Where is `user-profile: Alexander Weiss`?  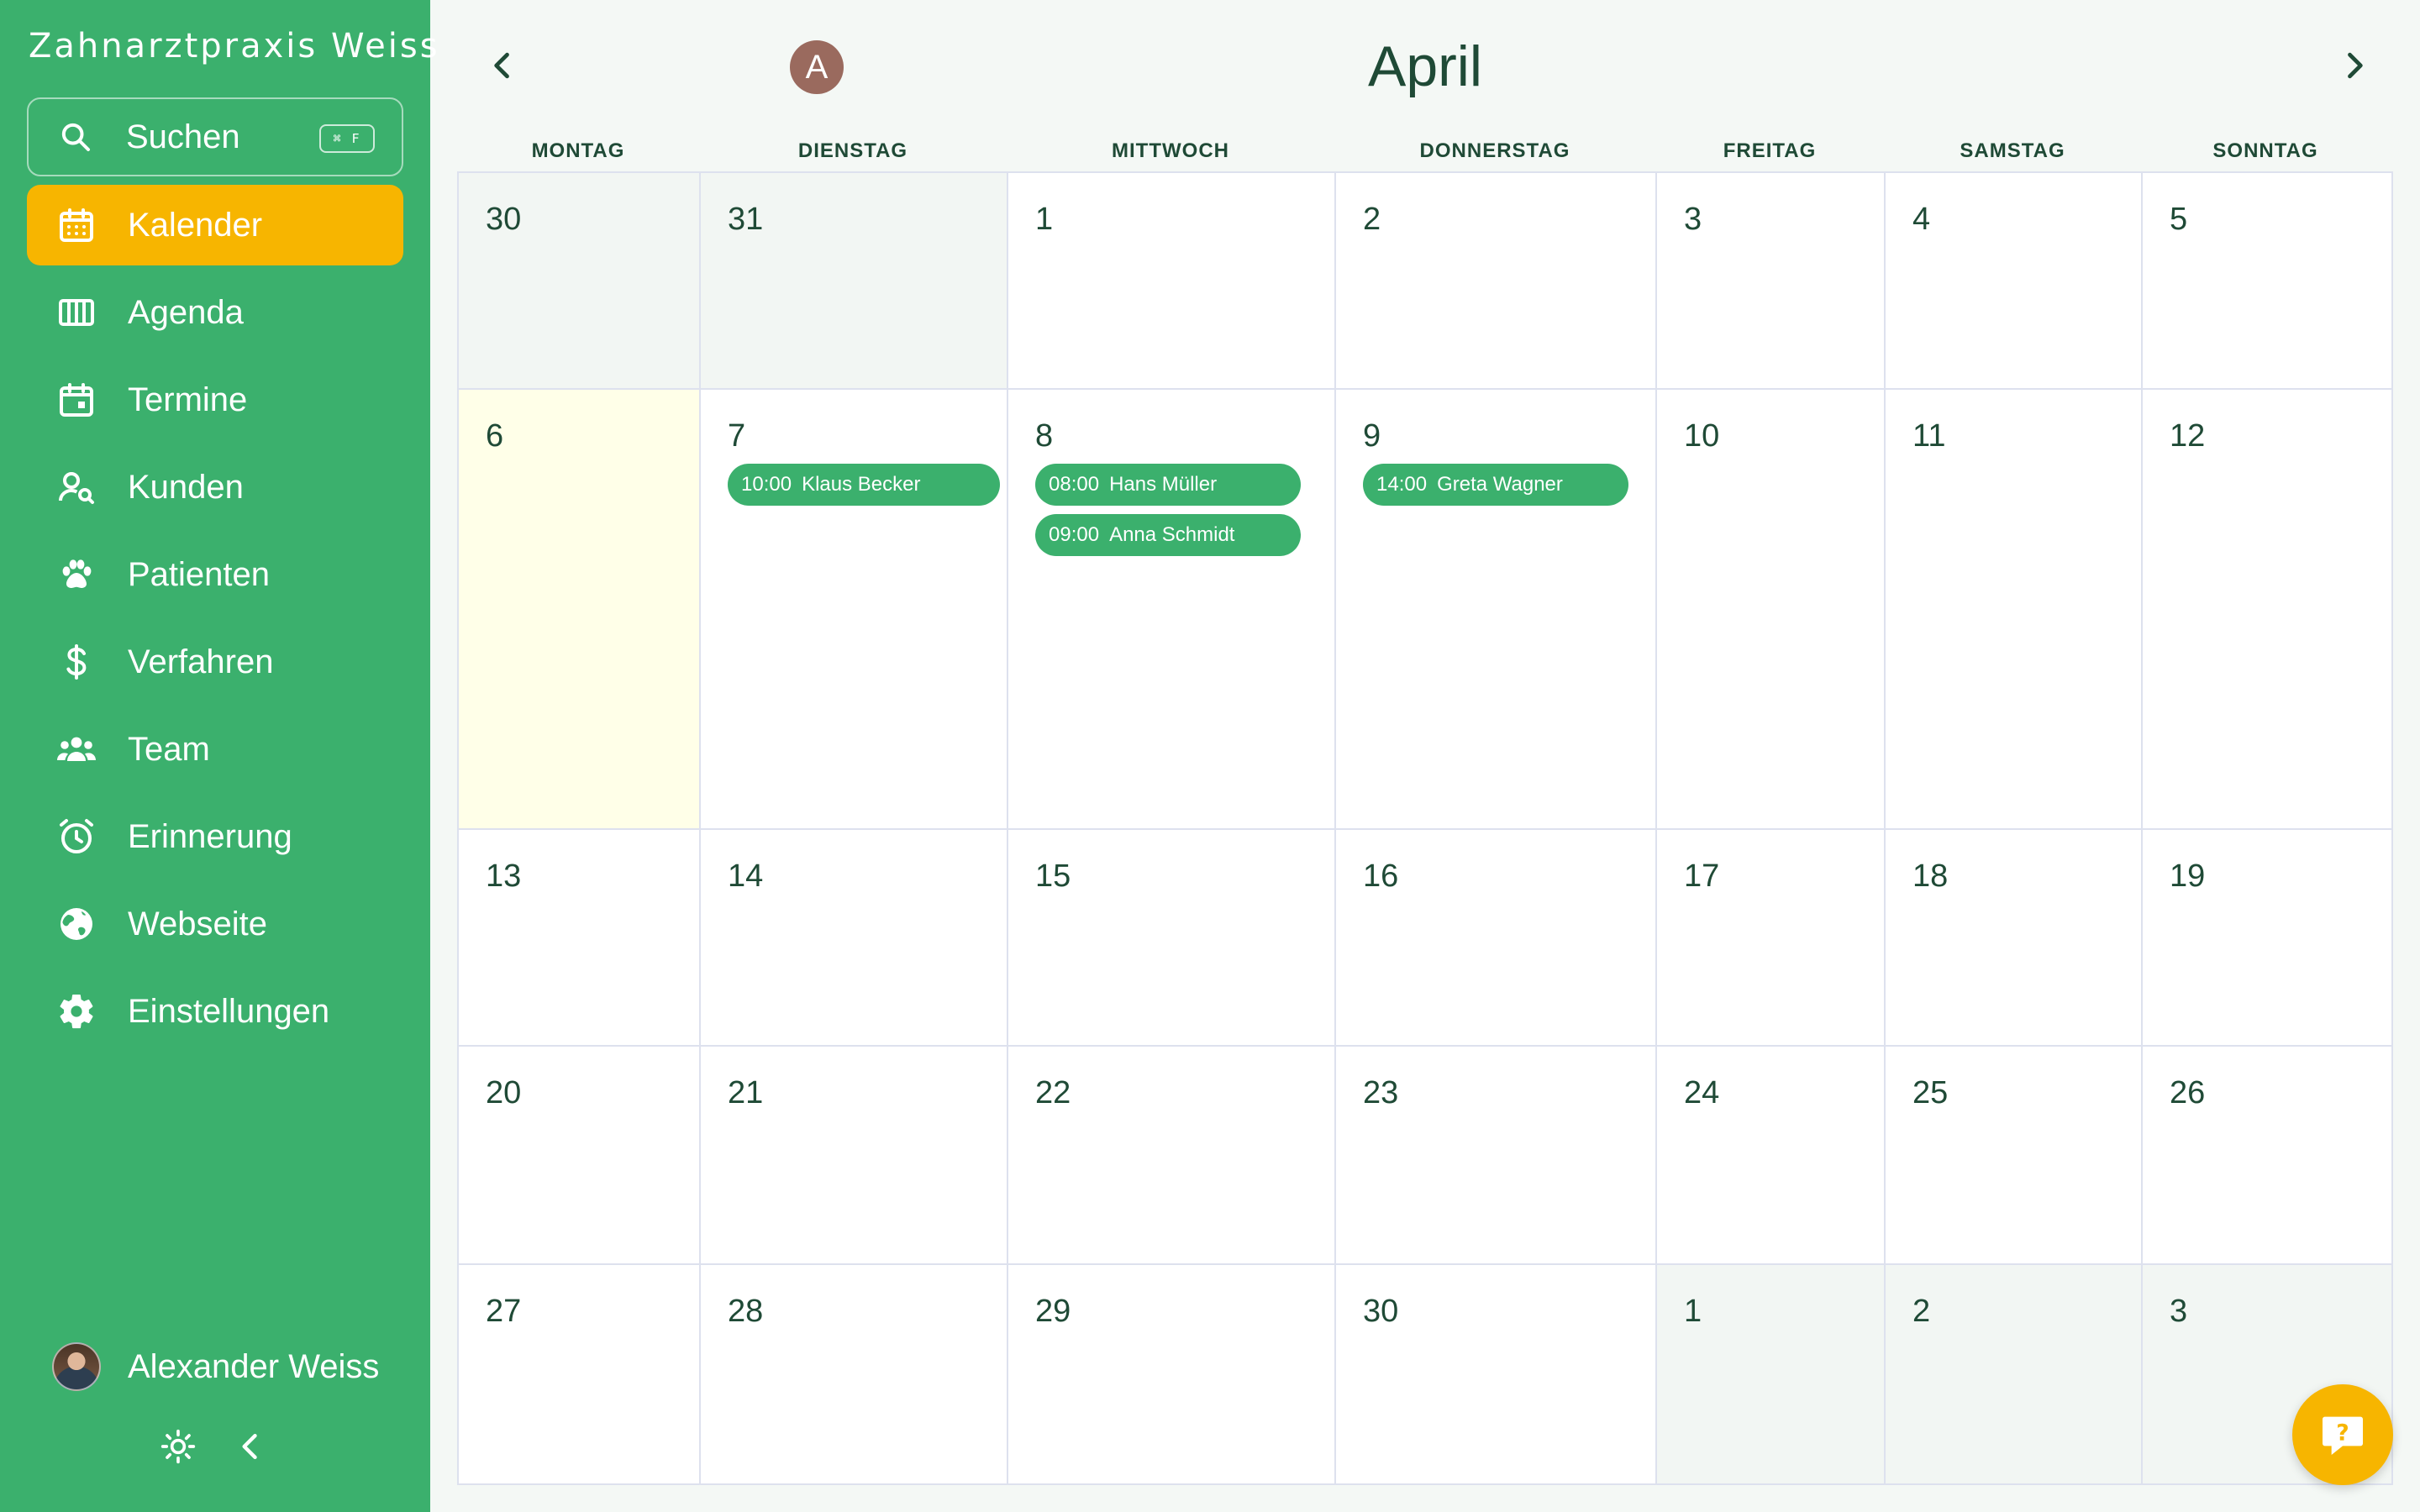 user-profile: Alexander Weiss is located at coordinates (216, 1366).